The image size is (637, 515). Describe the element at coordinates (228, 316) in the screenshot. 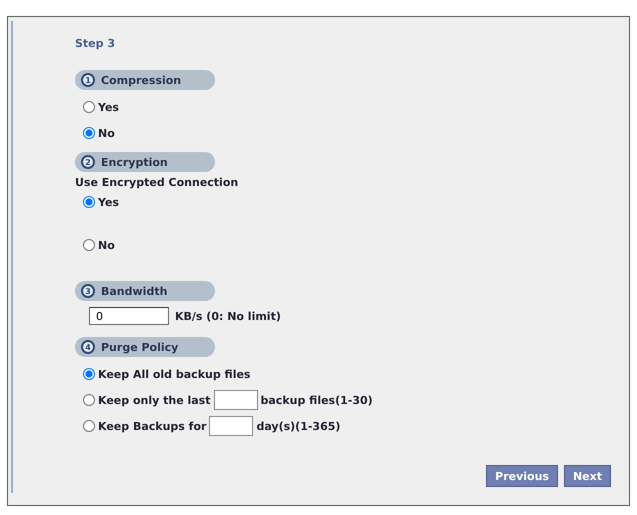

I see `unit-label: KB/s (0: No limit)` at that location.